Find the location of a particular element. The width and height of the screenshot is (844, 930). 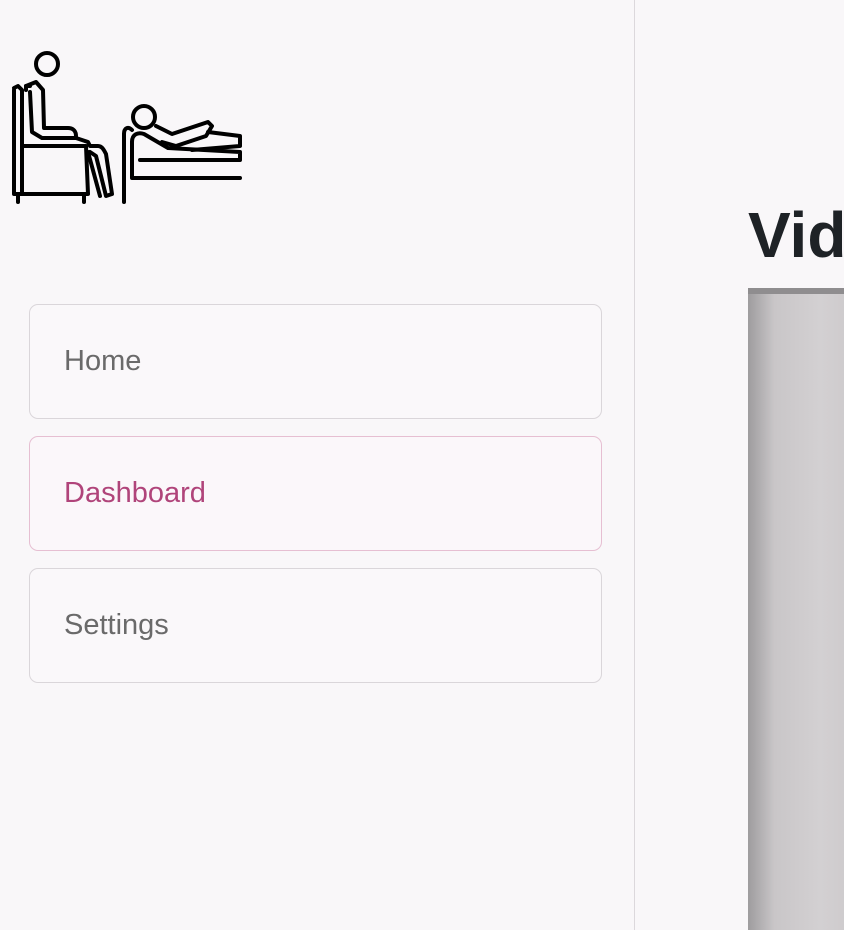

sidebar-item-label: Home is located at coordinates (103, 361).